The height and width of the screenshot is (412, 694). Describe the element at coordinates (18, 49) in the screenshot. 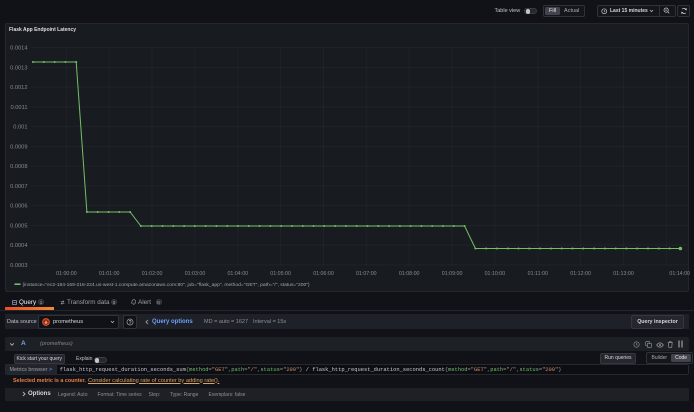

I see `svg-text: 0.0014` at that location.